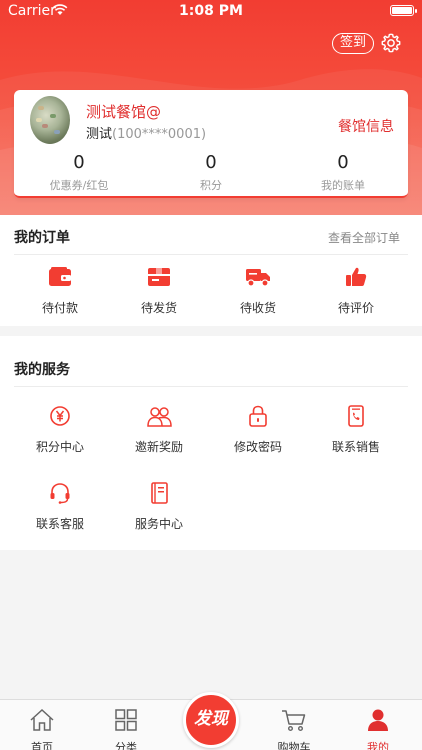  What do you see at coordinates (356, 291) in the screenshot?
I see `order-pending-review: 待评价` at bounding box center [356, 291].